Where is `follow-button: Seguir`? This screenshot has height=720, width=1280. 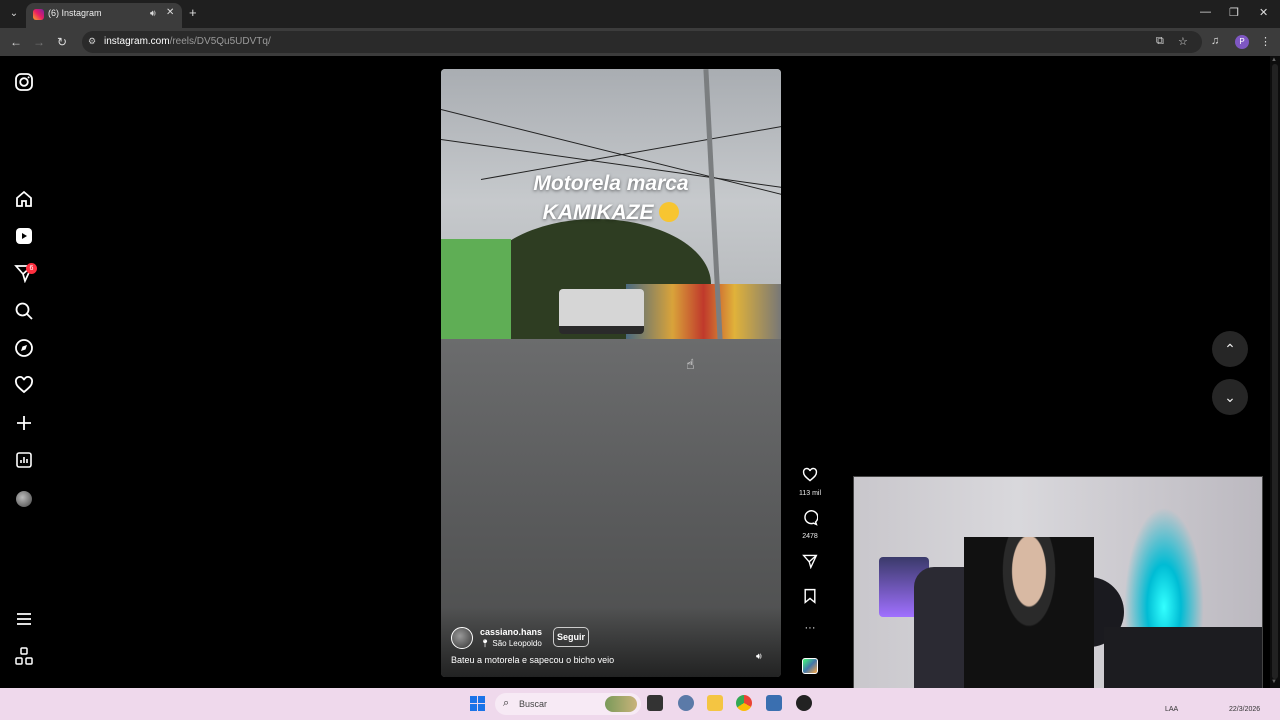
follow-button: Seguir is located at coordinates (571, 637).